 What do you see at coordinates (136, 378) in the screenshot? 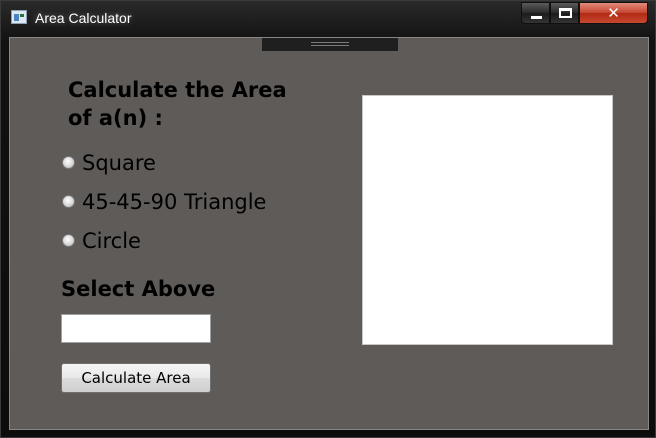
I see `calculate-area-button: Calculate Area` at bounding box center [136, 378].